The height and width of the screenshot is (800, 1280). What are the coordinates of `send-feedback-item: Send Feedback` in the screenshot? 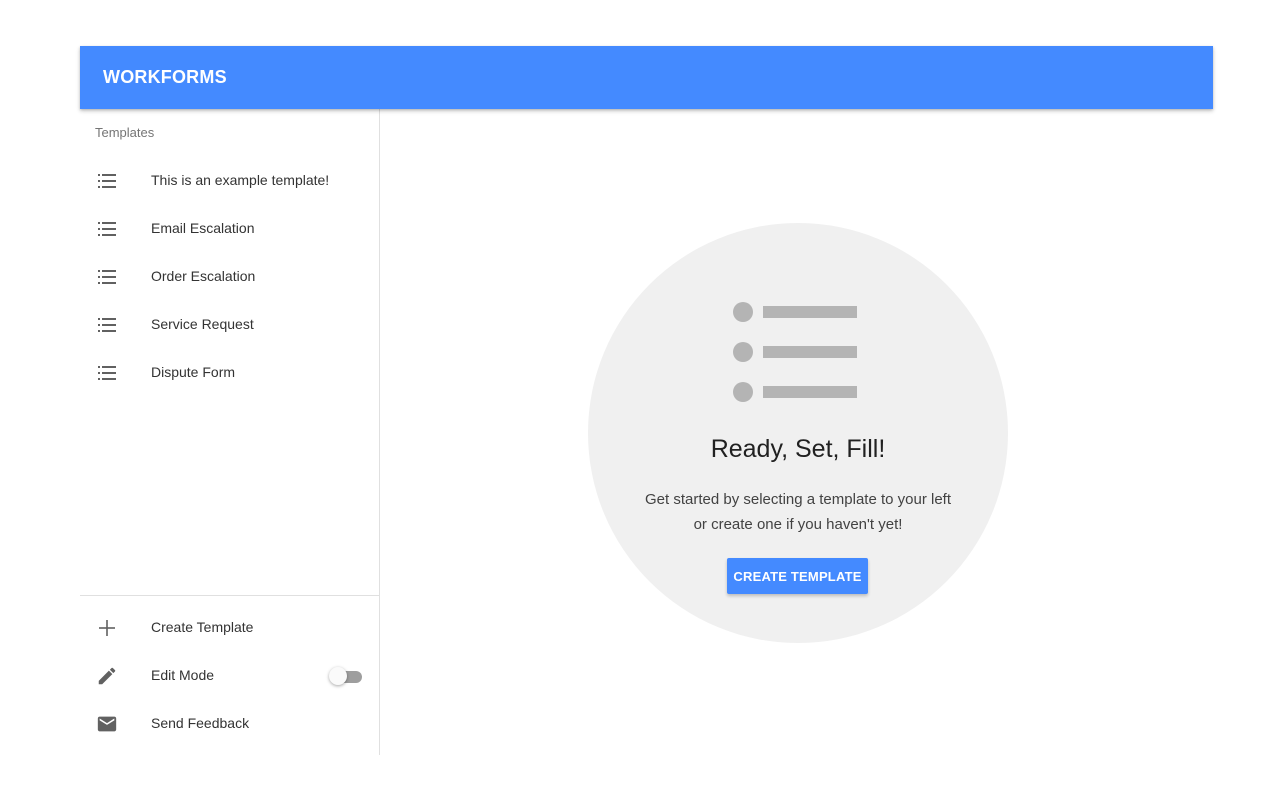 It's located at (229, 724).